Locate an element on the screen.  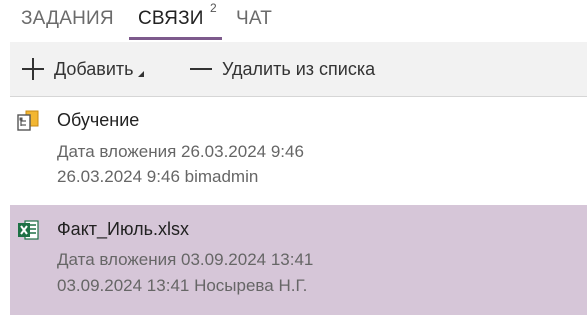
item-meta: 26.03.2024 9:46 bimadmin is located at coordinates (158, 176).